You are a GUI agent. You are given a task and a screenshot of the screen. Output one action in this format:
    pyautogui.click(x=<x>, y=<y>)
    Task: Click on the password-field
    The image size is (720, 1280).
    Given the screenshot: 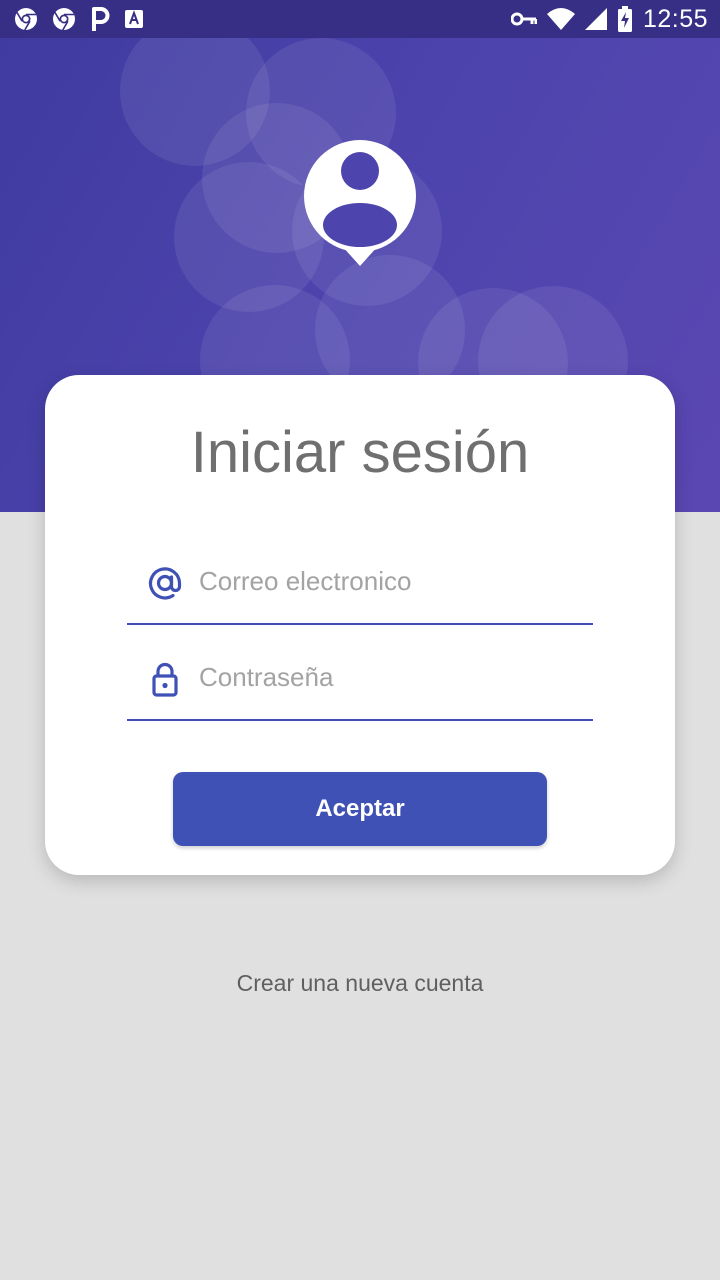 What is the action you would take?
    pyautogui.click(x=360, y=688)
    